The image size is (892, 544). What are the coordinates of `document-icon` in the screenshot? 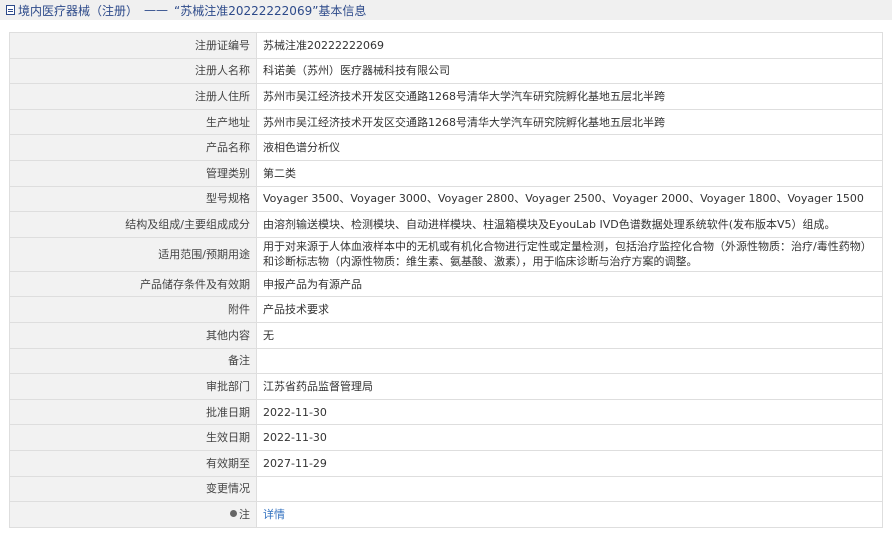 It's located at (10, 10).